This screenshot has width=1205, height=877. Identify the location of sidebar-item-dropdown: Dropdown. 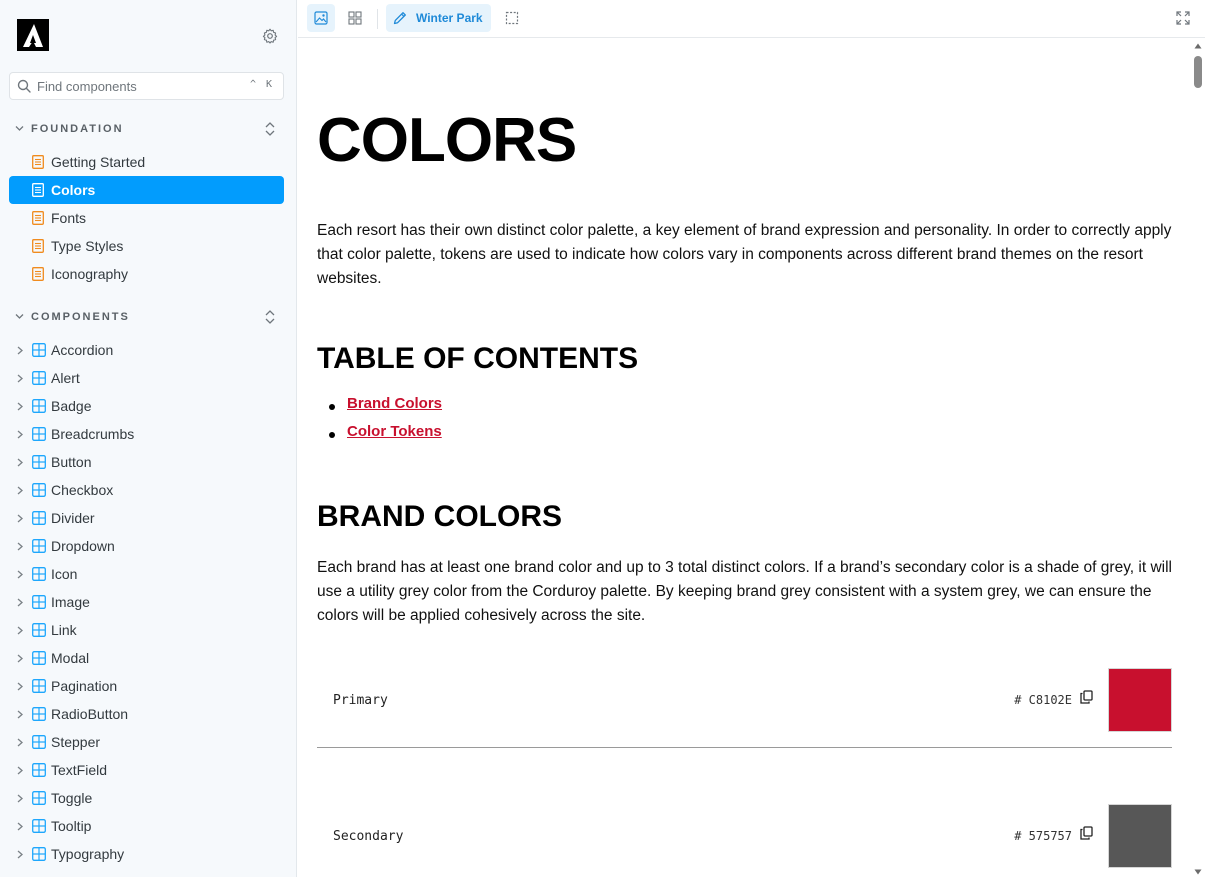
(146, 546).